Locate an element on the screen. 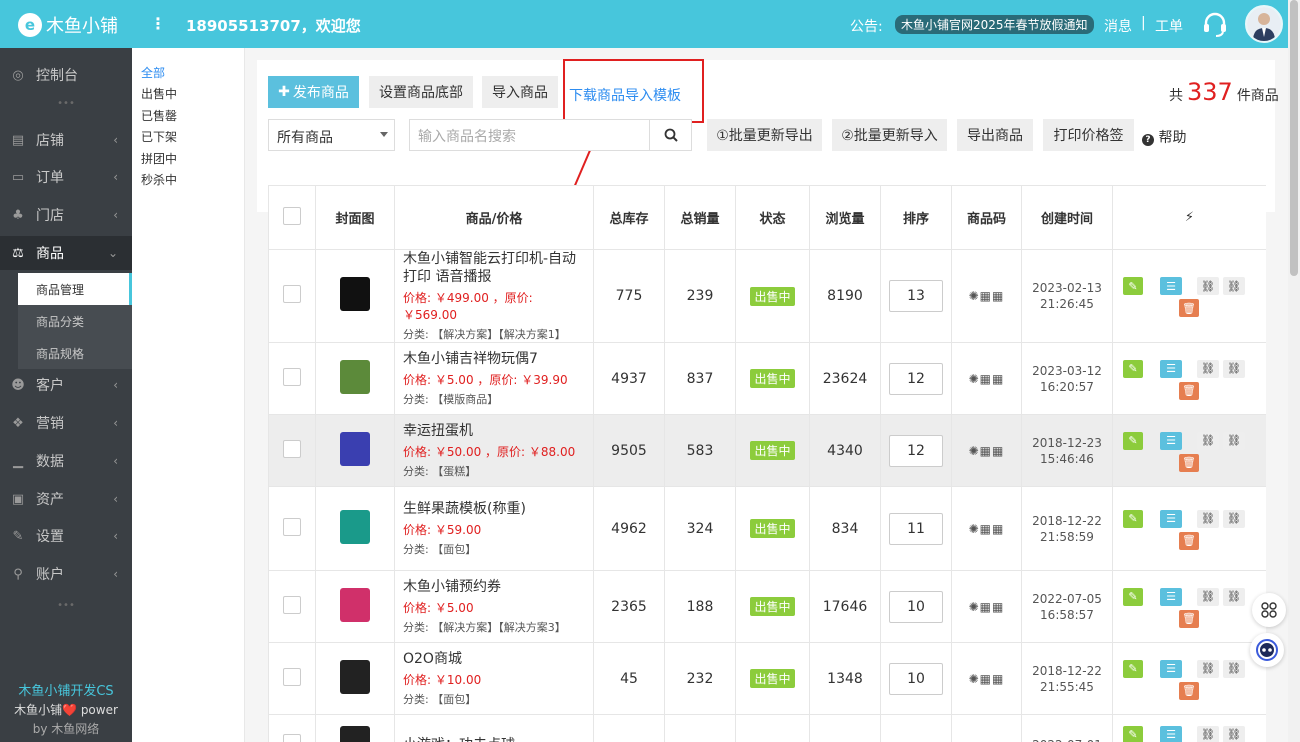  sidebar-item-customers: ☻ 客户 ‹ is located at coordinates (66, 385).